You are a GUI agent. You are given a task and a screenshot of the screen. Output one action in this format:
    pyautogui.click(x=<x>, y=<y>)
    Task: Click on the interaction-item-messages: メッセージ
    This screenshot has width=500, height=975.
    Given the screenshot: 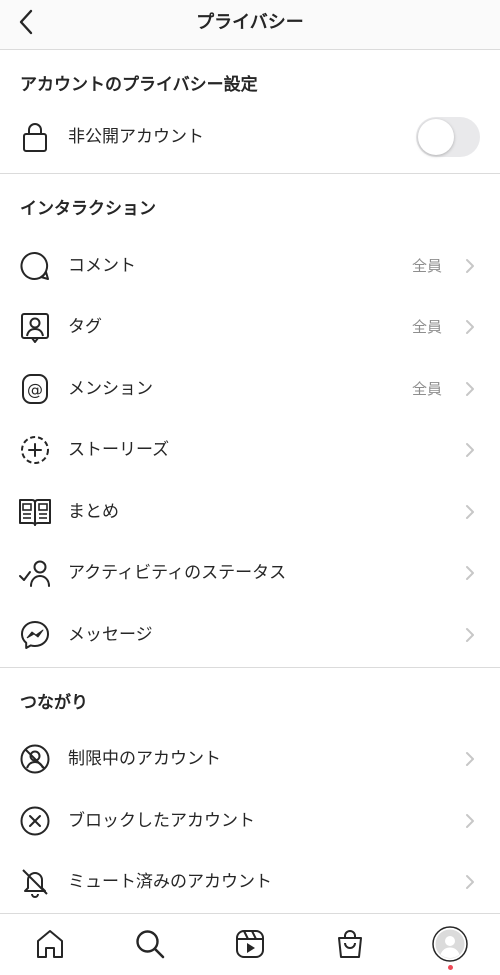 What is the action you would take?
    pyautogui.click(x=250, y=635)
    